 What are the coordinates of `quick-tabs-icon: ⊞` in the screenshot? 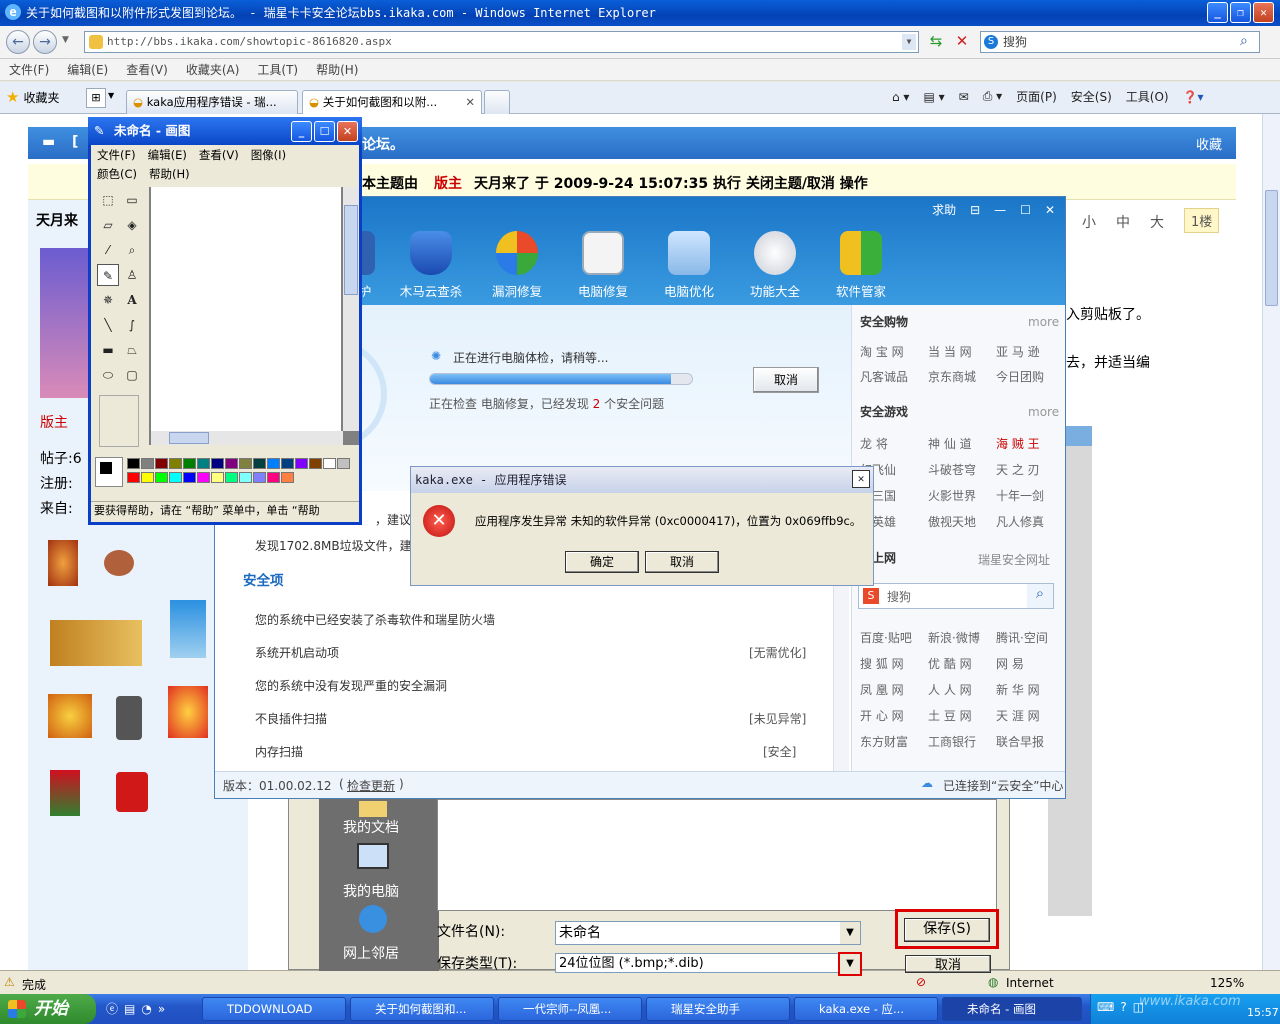 It's located at (96, 98).